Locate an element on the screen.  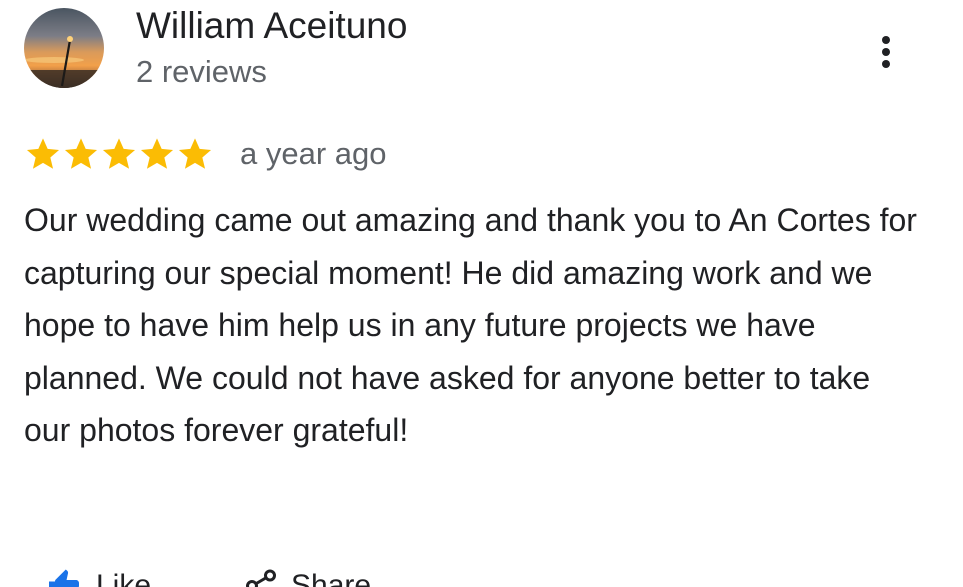
share-button: Share is located at coordinates (307, 576).